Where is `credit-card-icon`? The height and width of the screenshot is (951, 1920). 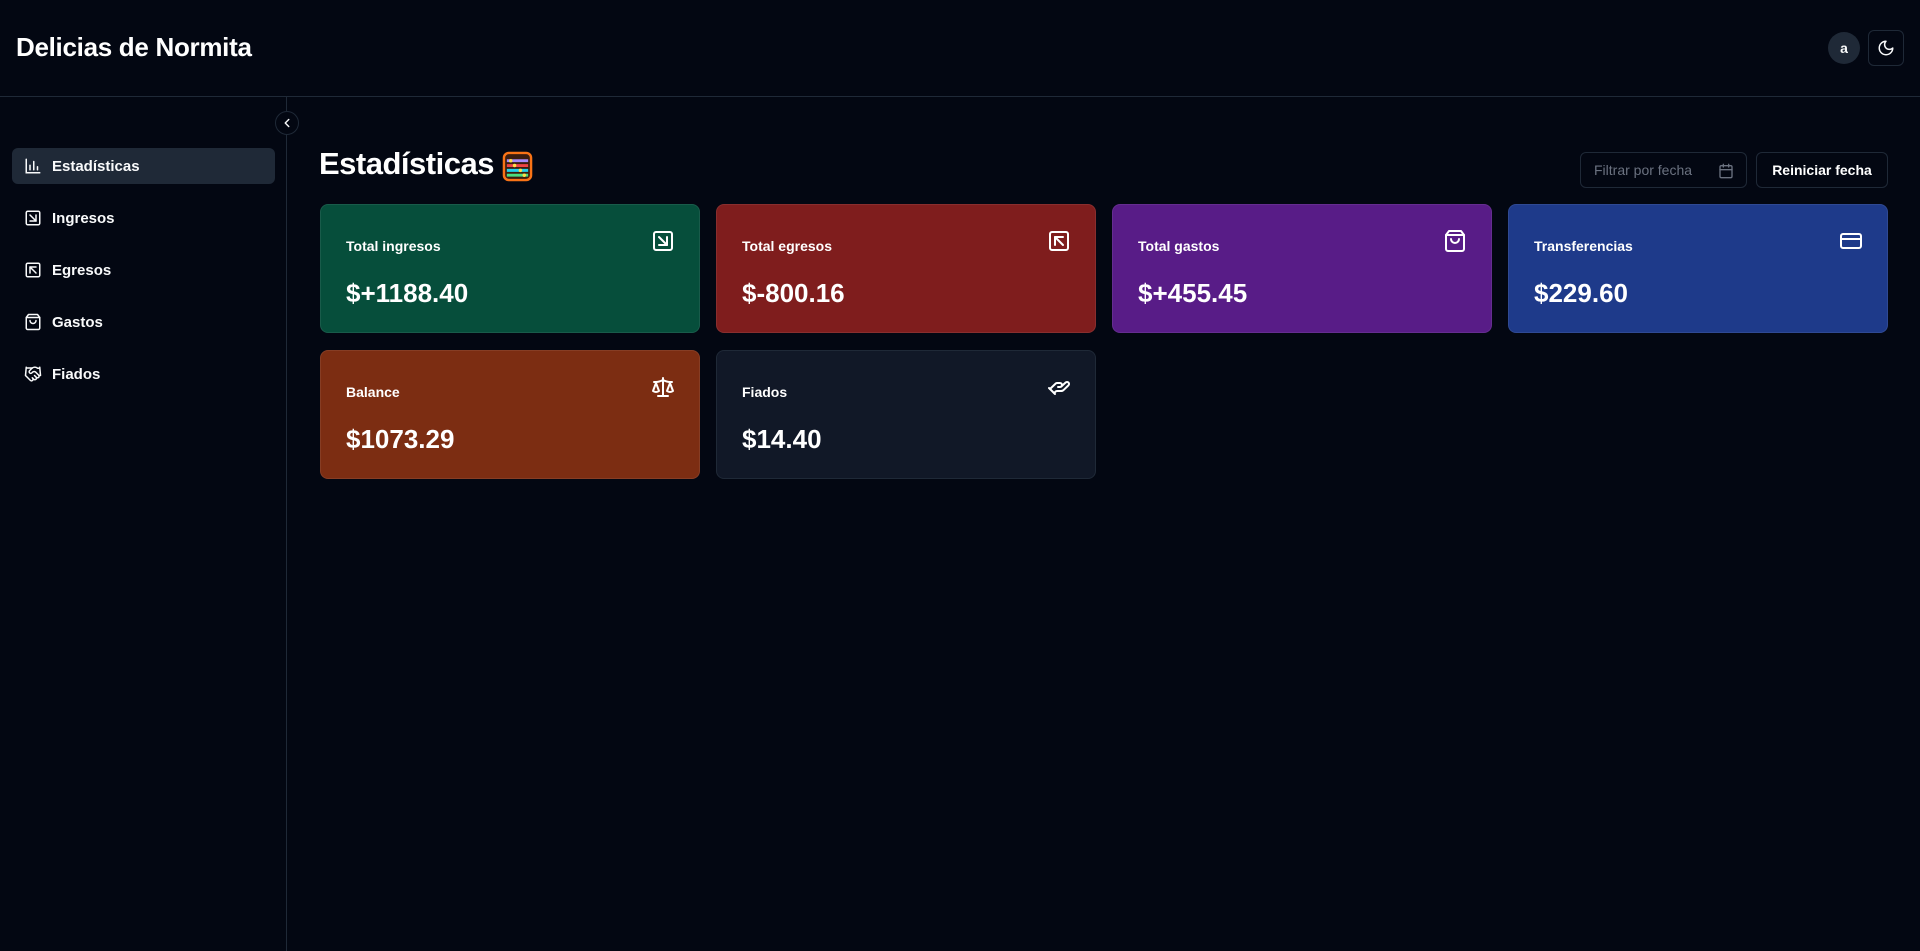
credit-card-icon is located at coordinates (1851, 241).